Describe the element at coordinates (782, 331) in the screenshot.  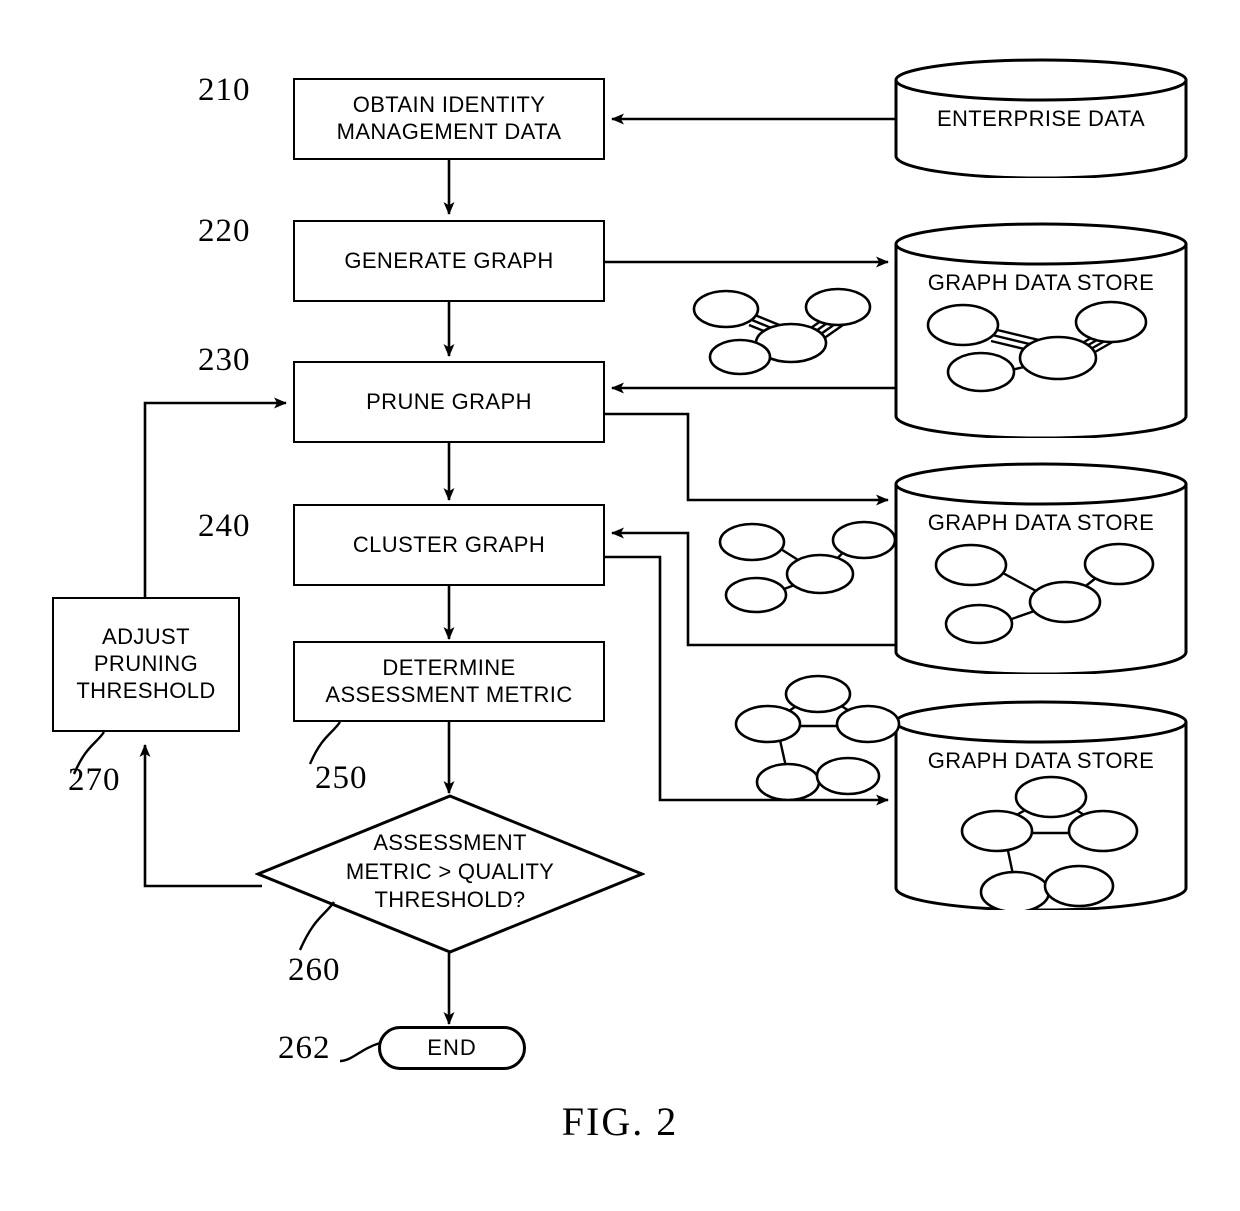
I see `graph-icon-dense` at that location.